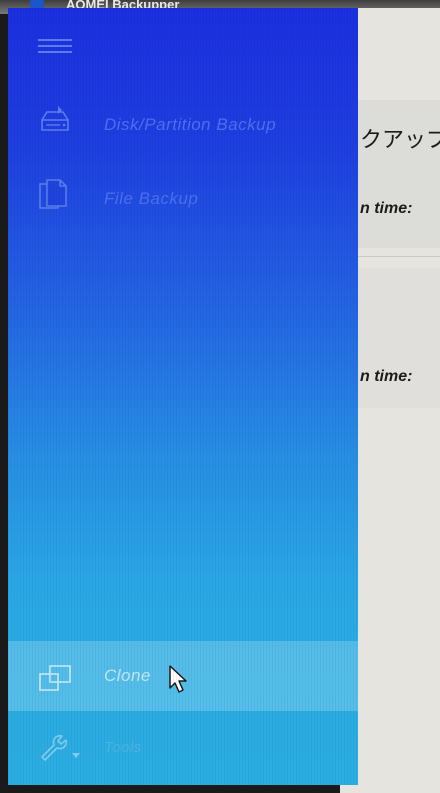  What do you see at coordinates (54, 197) in the screenshot?
I see `file-icon` at bounding box center [54, 197].